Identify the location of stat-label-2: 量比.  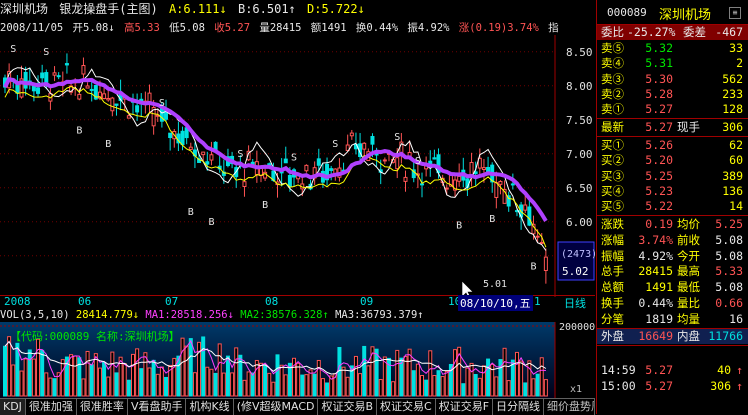
(688, 303).